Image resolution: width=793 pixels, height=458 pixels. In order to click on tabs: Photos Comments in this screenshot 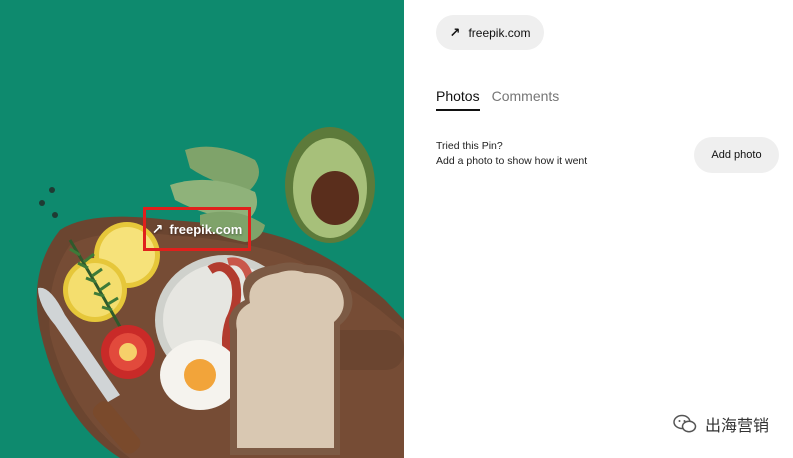, I will do `click(497, 99)`.